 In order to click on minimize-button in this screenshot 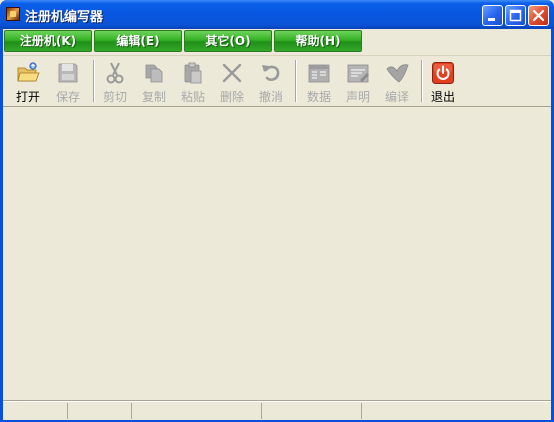, I will do `click(492, 15)`.